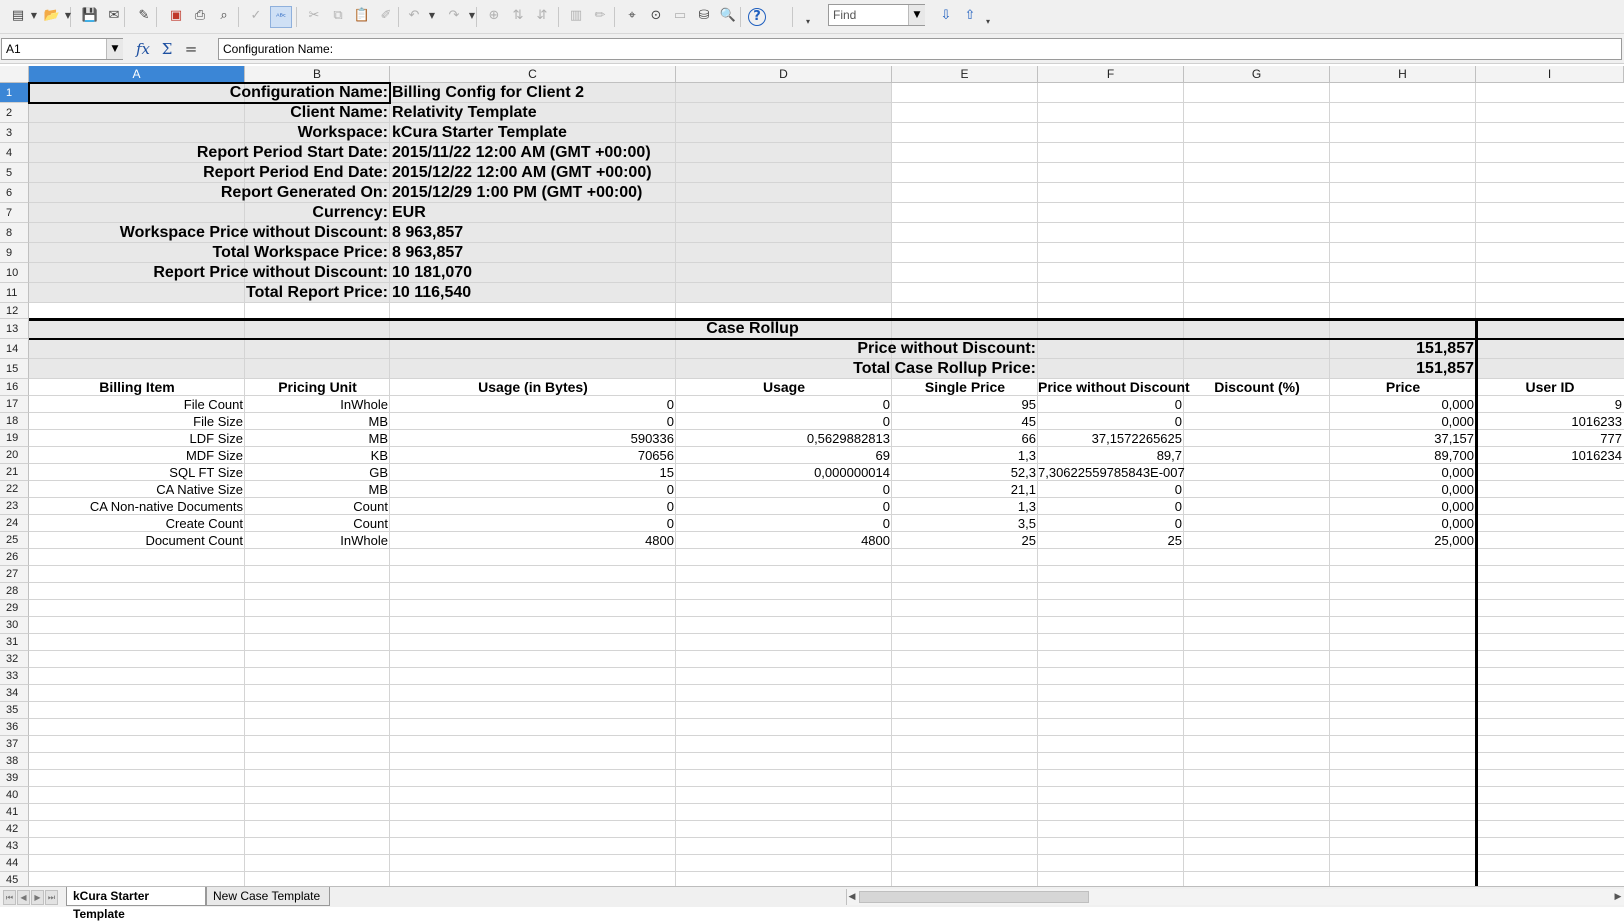 The height and width of the screenshot is (923, 1624). I want to click on open-folder-icon: 📂, so click(52, 16).